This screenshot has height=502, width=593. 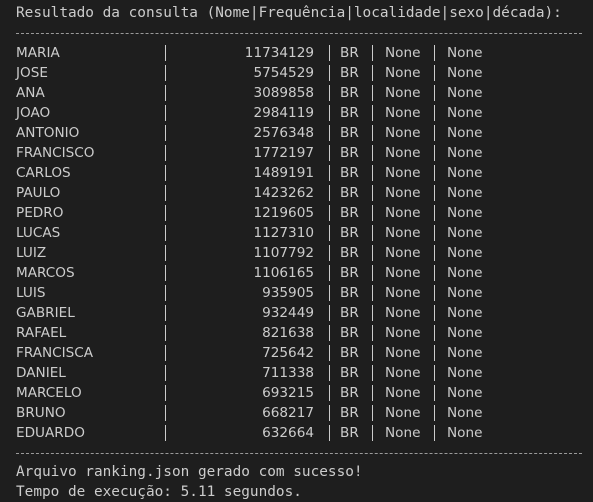 What do you see at coordinates (288, 433) in the screenshot?
I see `frequency-cell: 632664` at bounding box center [288, 433].